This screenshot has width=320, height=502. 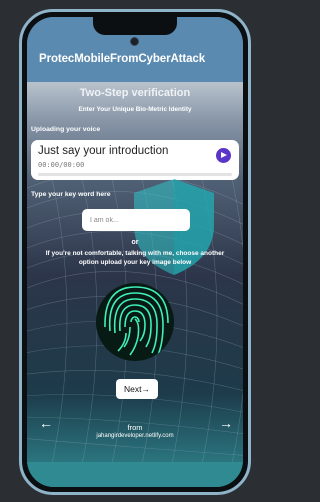 I want to click on page-subtitle: Enter Your Unique Bio-Metric Identity, so click(x=135, y=109).